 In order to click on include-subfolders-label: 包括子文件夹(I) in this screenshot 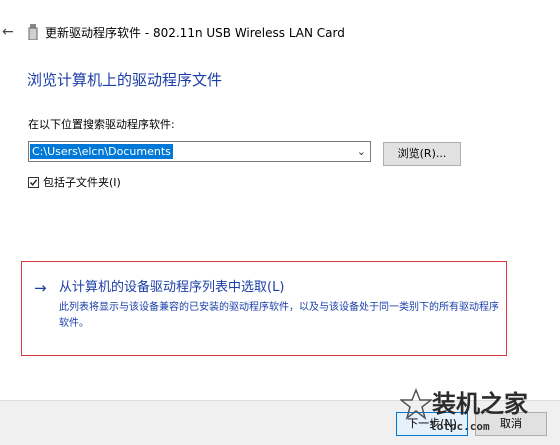, I will do `click(82, 182)`.